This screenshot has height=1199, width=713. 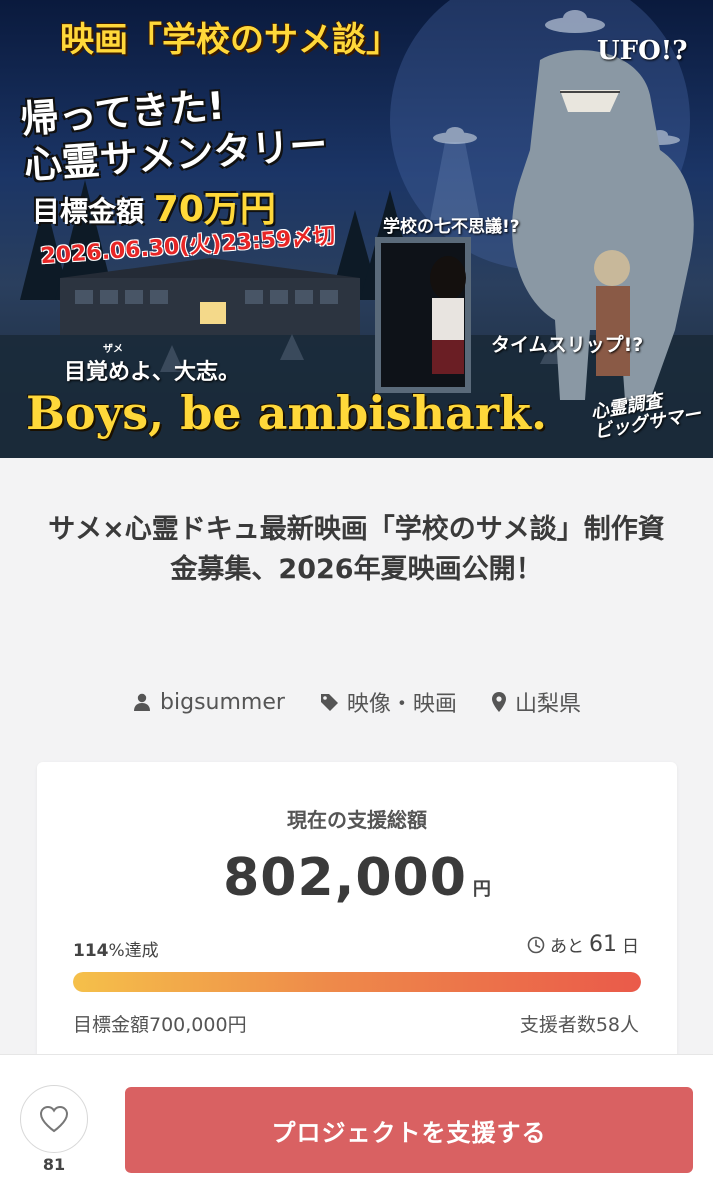 What do you see at coordinates (287, 413) in the screenshot?
I see `hero-boys-tagline: Boys, be ambishark.` at bounding box center [287, 413].